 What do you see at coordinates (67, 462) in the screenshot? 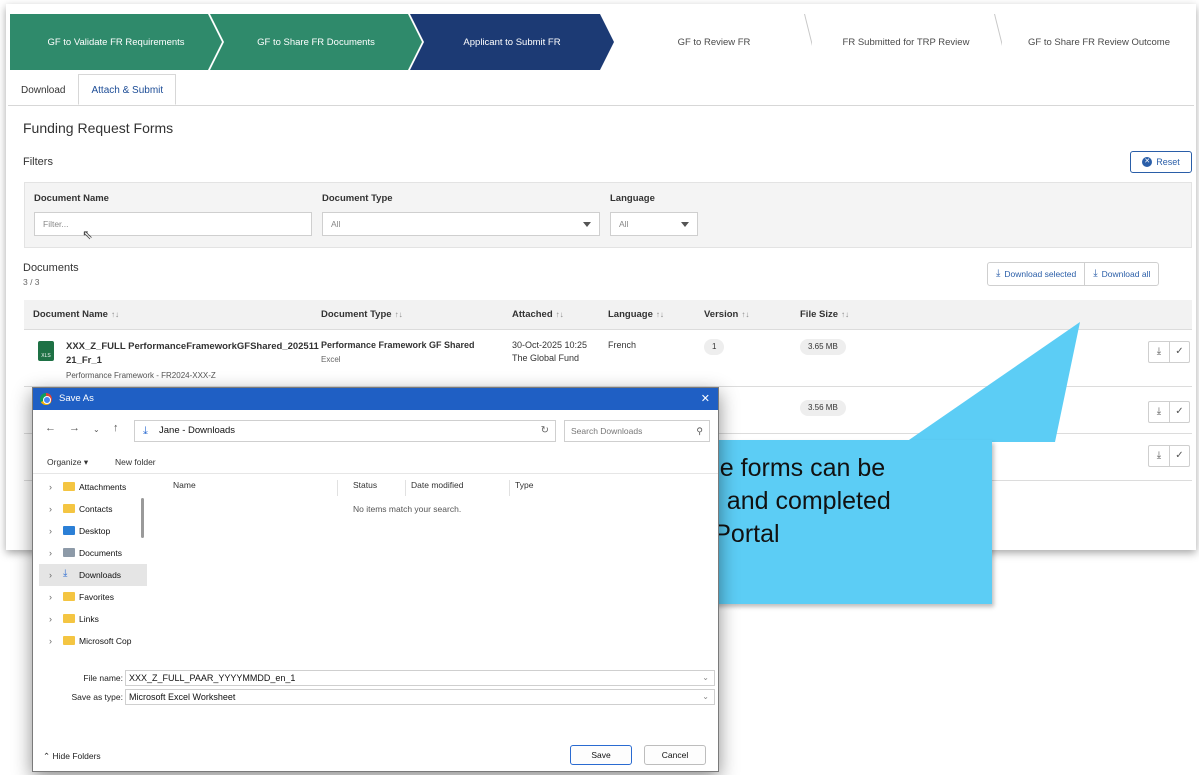
I see `organize-button: Organize ▾` at bounding box center [67, 462].